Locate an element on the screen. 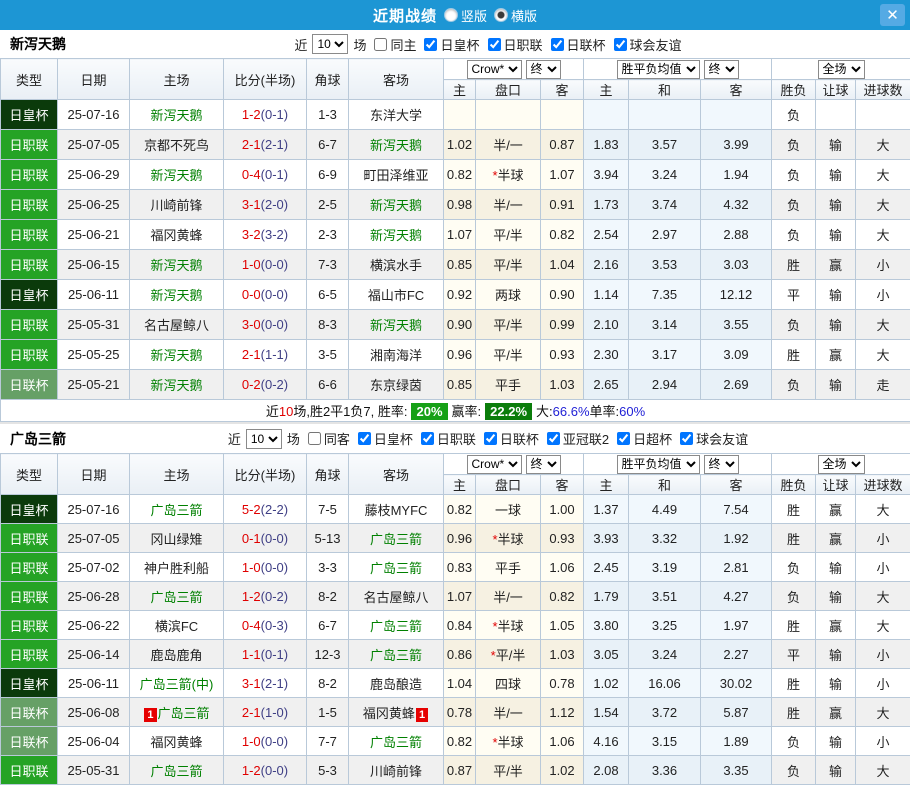  close-icon: ✕ is located at coordinates (892, 15).